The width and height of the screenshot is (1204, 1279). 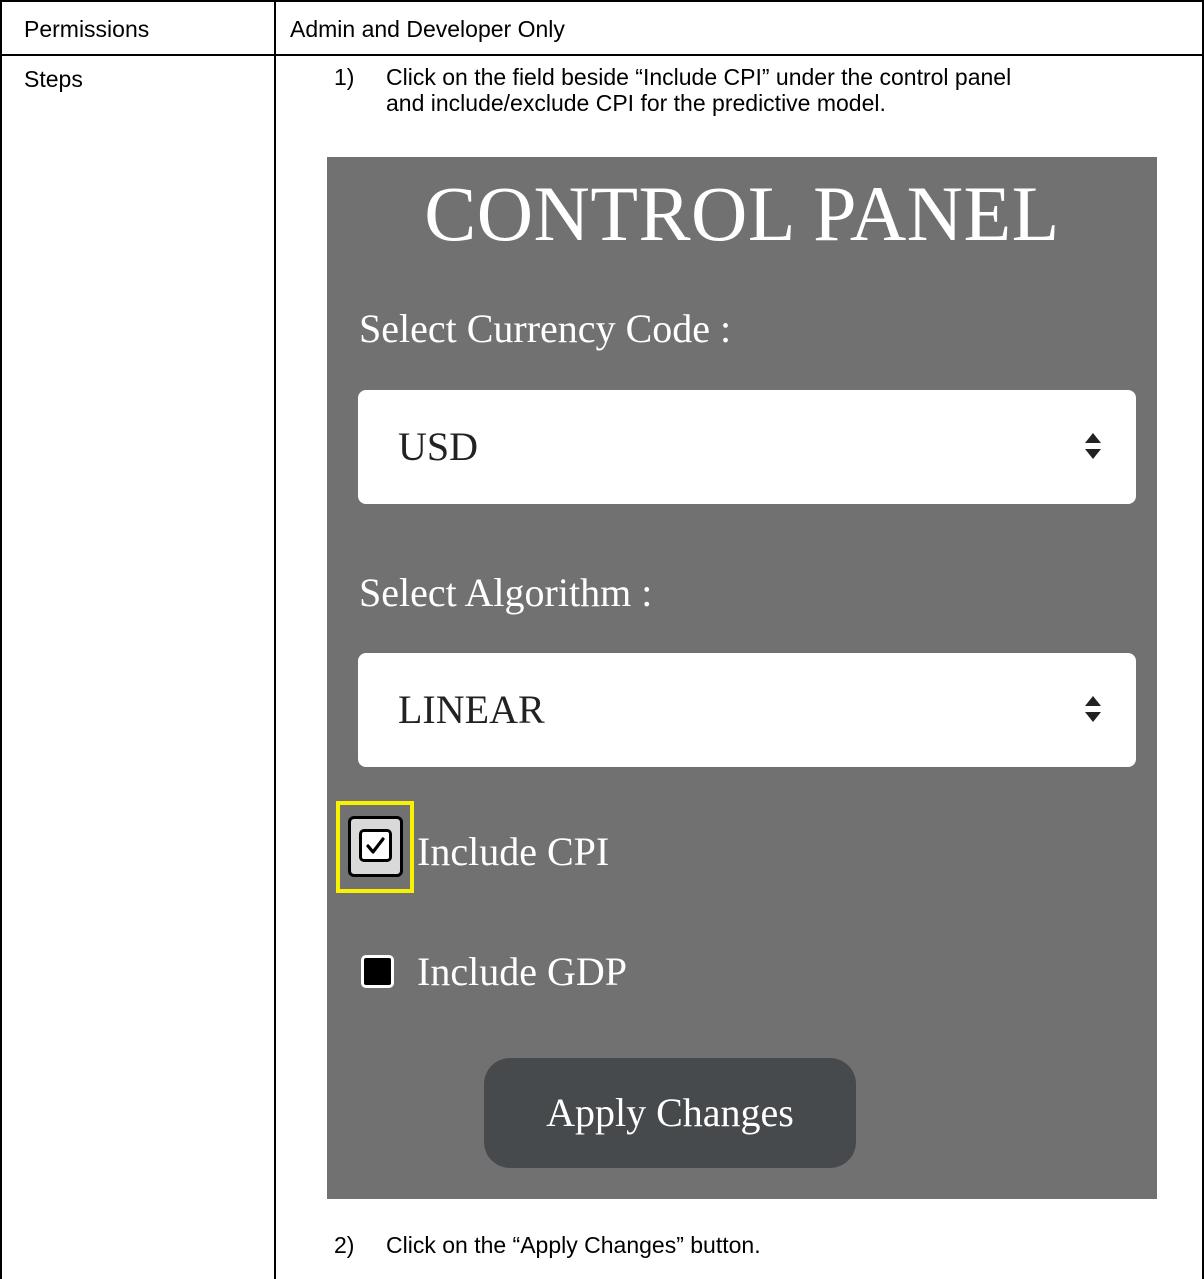 What do you see at coordinates (545, 328) in the screenshot?
I see `currency-code-label: Select Currency Code :` at bounding box center [545, 328].